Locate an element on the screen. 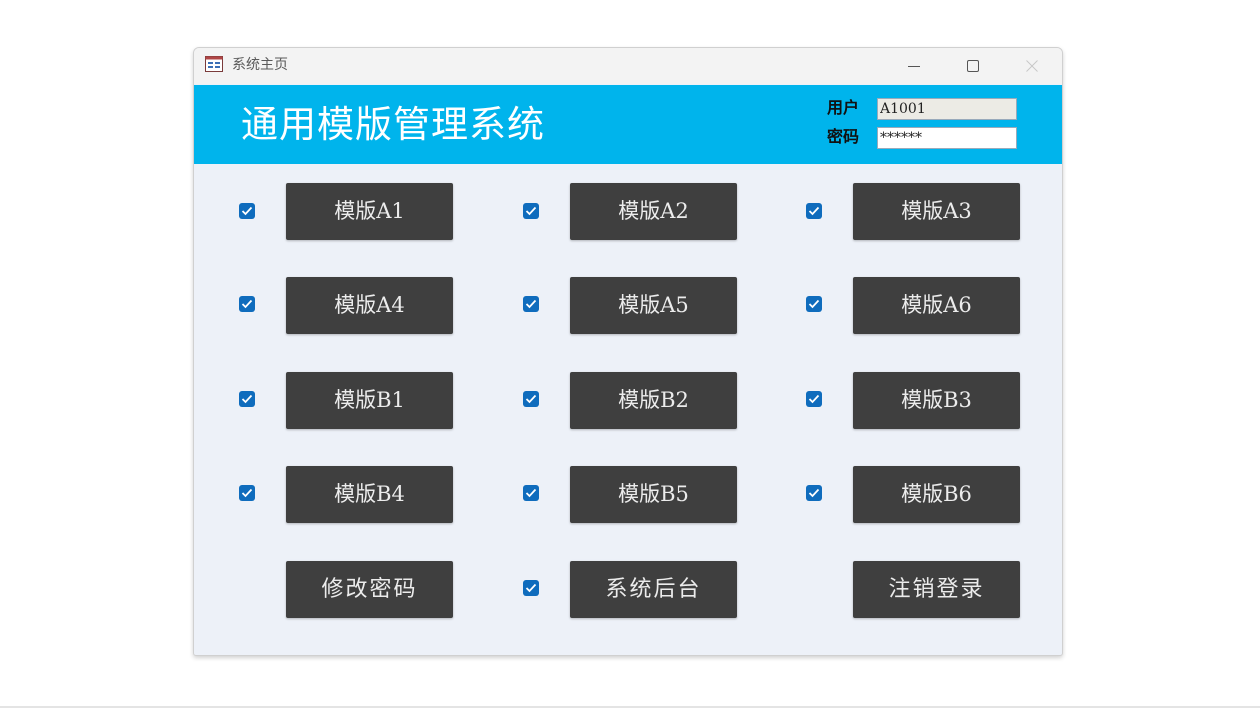 This screenshot has height=708, width=1260. template-a6-button: 模版A6 is located at coordinates (936, 305).